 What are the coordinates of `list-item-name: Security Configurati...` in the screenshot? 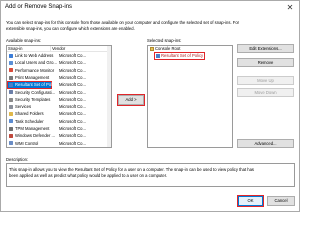 It's located at (35, 92).